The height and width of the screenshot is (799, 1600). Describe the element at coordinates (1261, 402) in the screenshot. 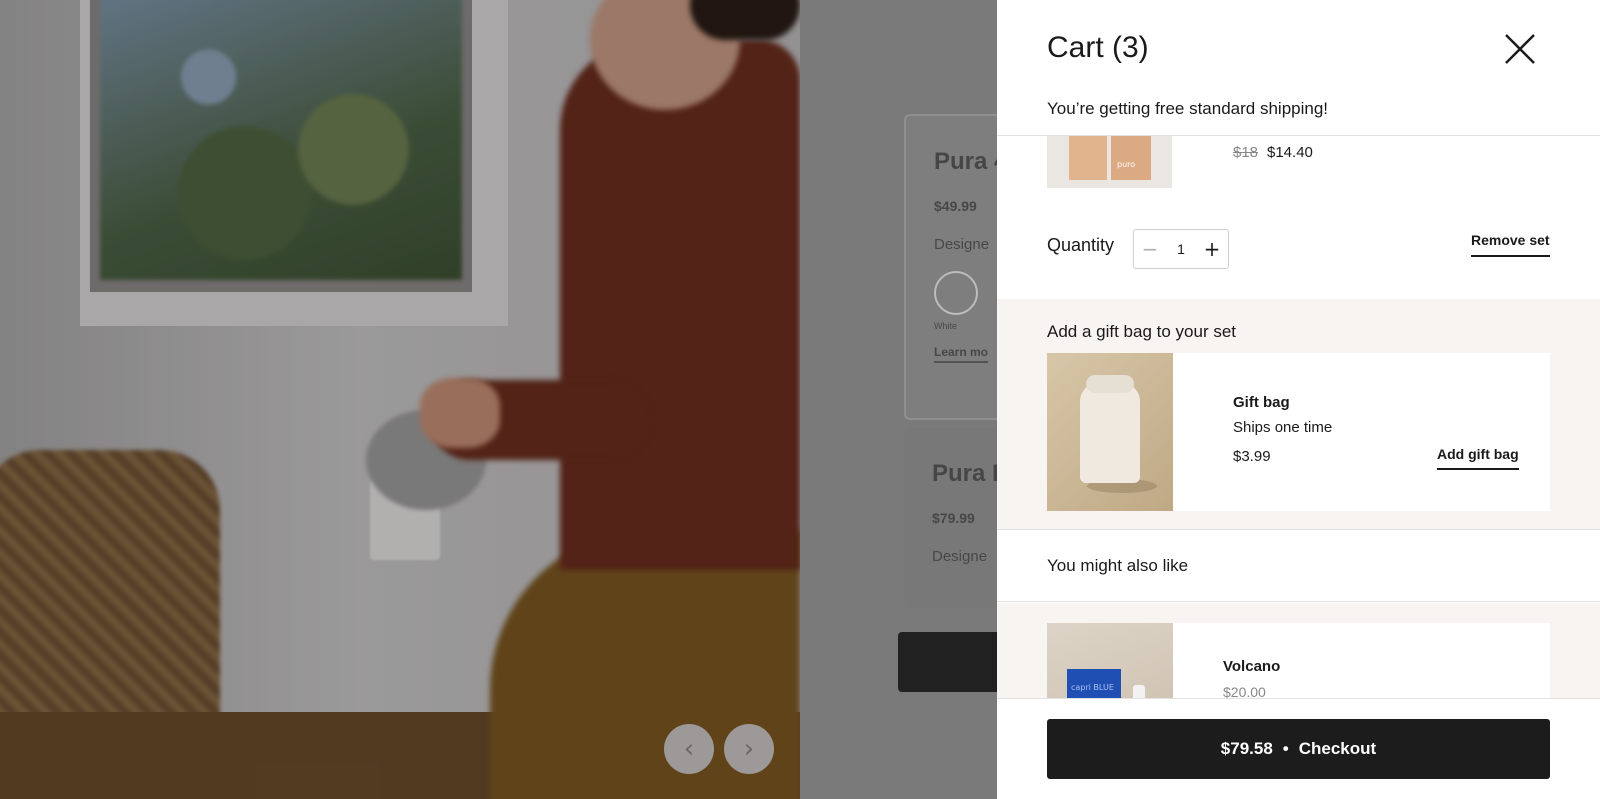

I see `gift-bag-name: Gift bag` at that location.